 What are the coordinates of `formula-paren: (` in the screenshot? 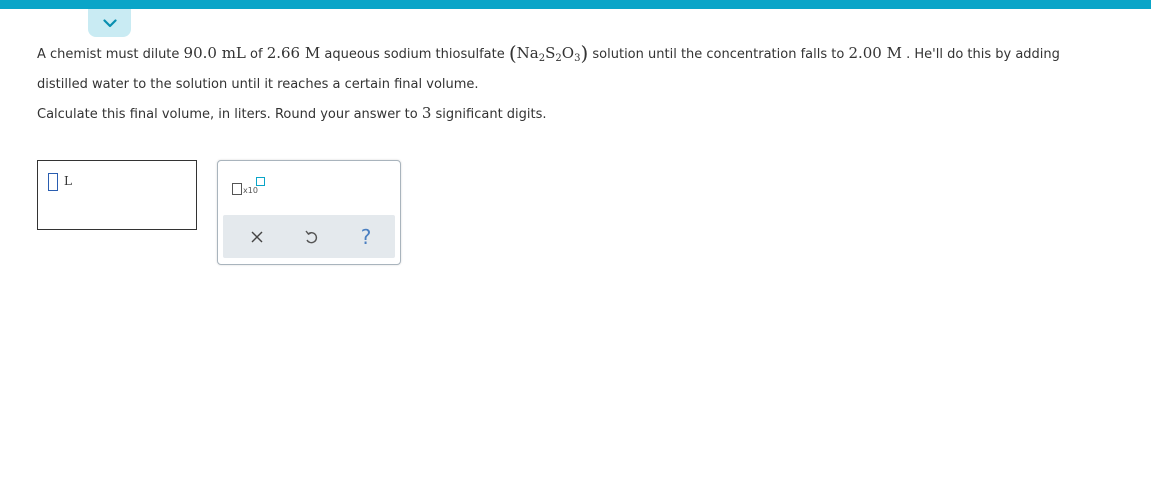 It's located at (512, 53).